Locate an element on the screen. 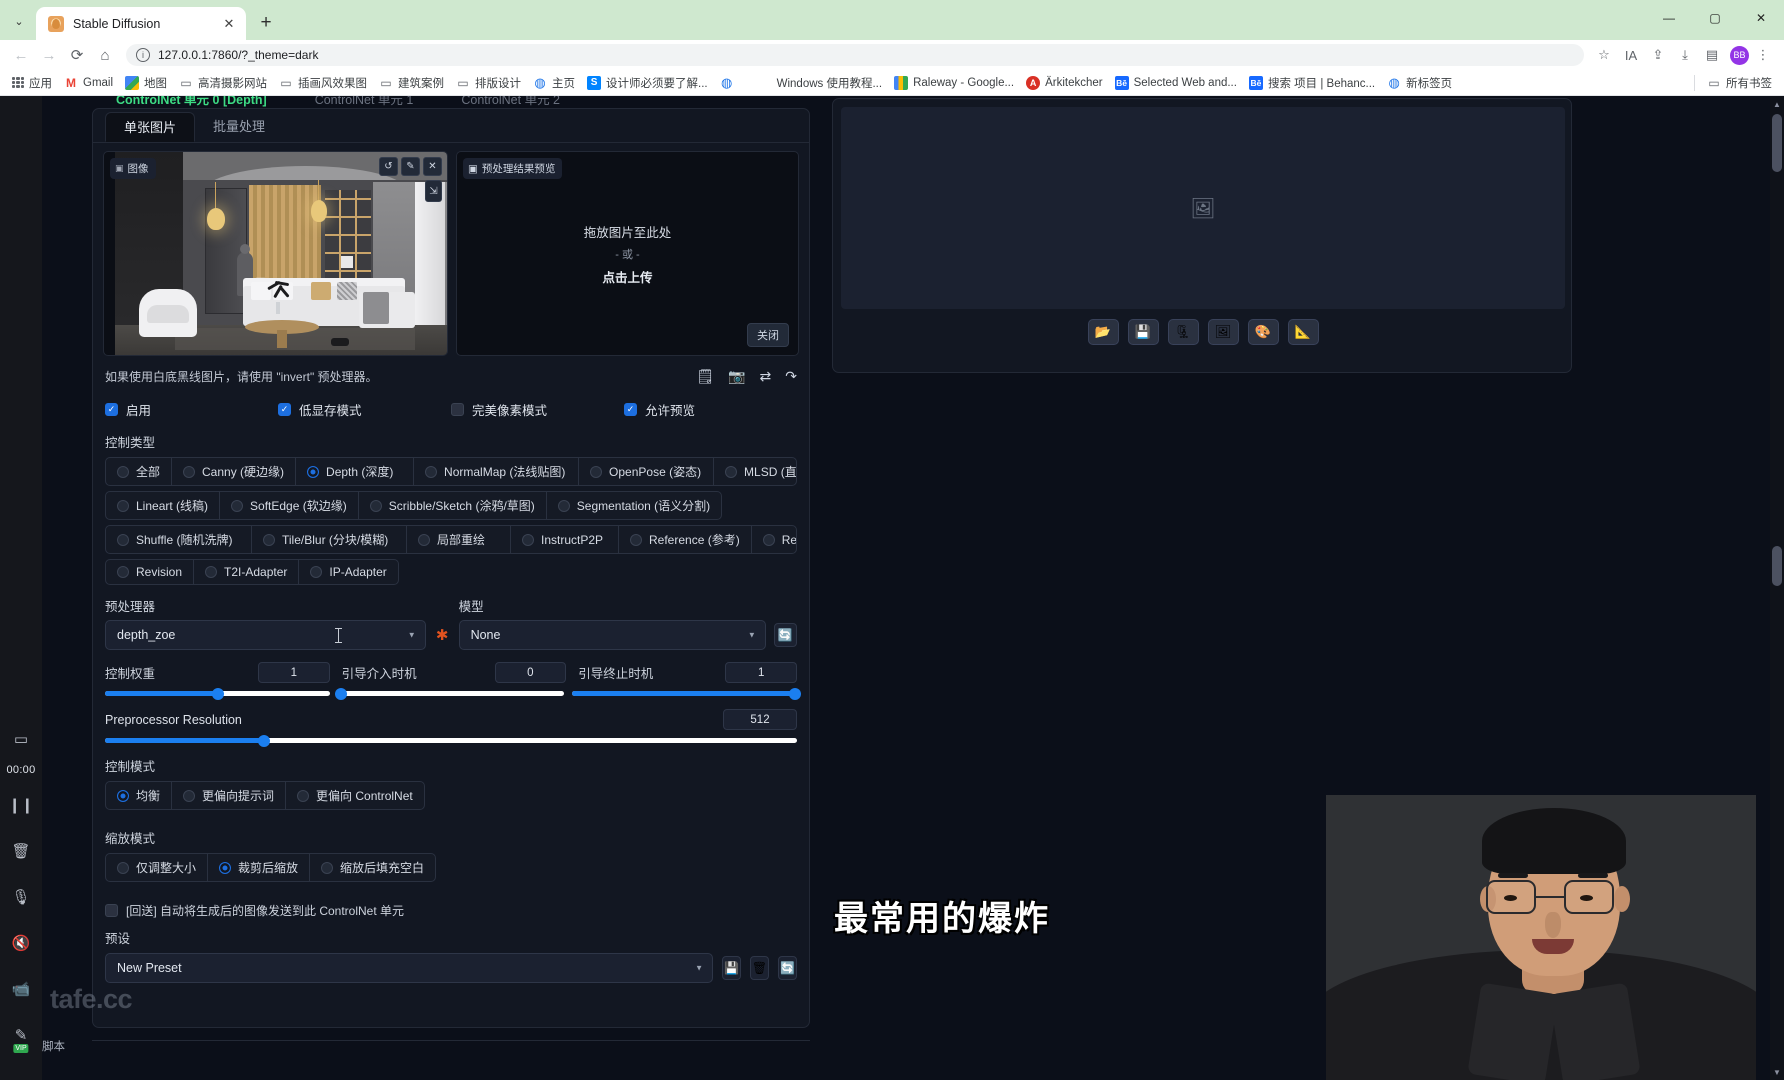  resize-icon: ⇲ is located at coordinates (433, 191).